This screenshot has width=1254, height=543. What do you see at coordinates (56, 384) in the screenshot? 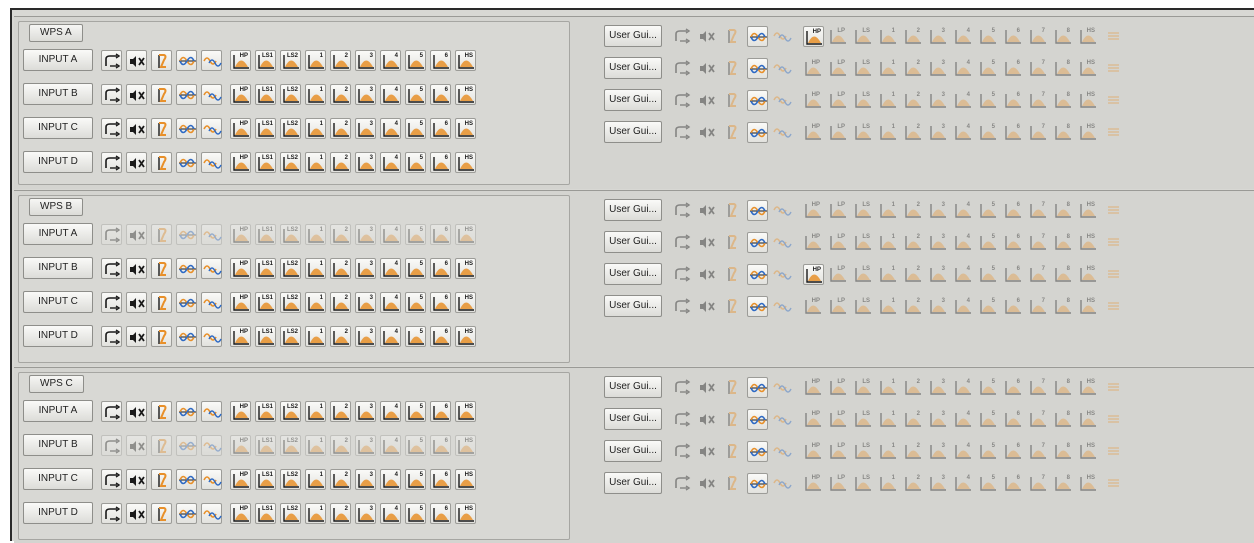
I see `wps-title-button: WPS C` at bounding box center [56, 384].